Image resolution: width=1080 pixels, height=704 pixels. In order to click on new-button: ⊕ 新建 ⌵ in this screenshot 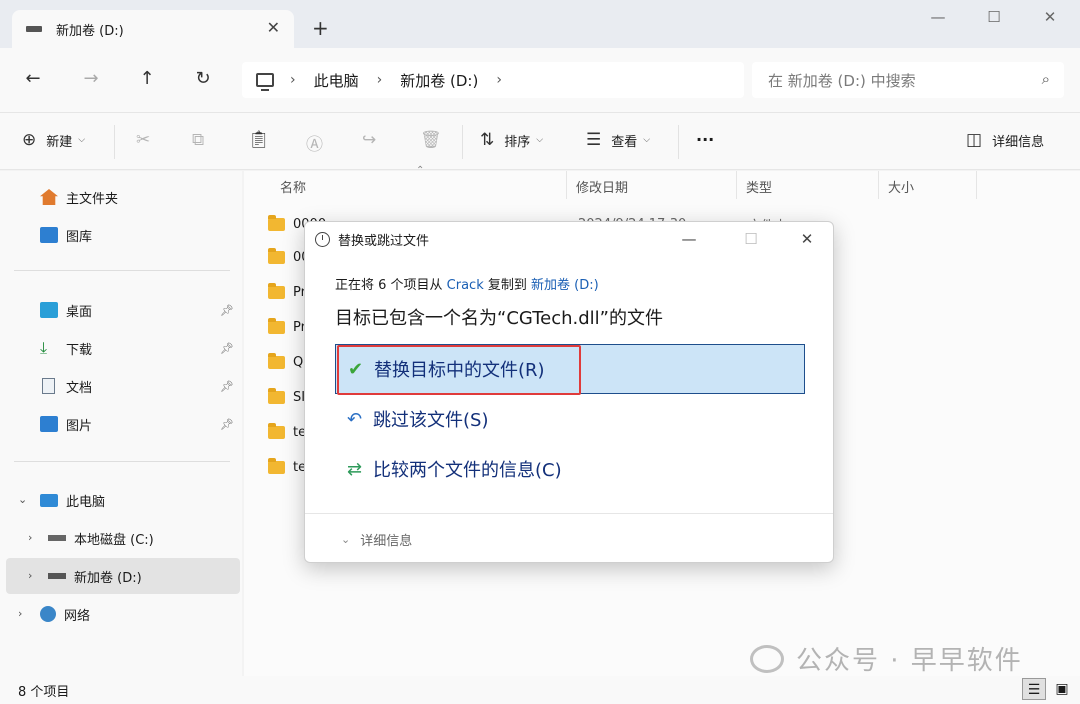, I will do `click(53, 140)`.